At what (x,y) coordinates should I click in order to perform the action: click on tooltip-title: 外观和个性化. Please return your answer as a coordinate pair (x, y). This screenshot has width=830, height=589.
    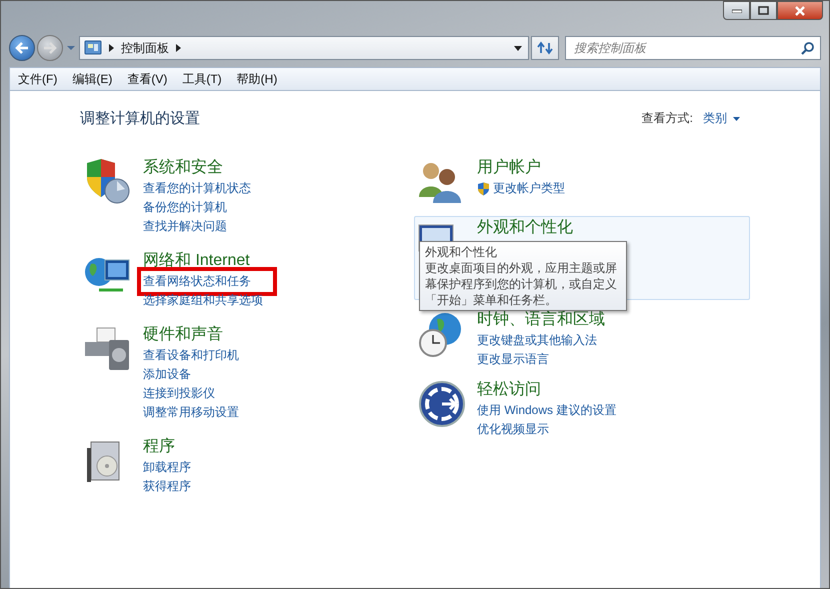
    Looking at the image, I should click on (461, 252).